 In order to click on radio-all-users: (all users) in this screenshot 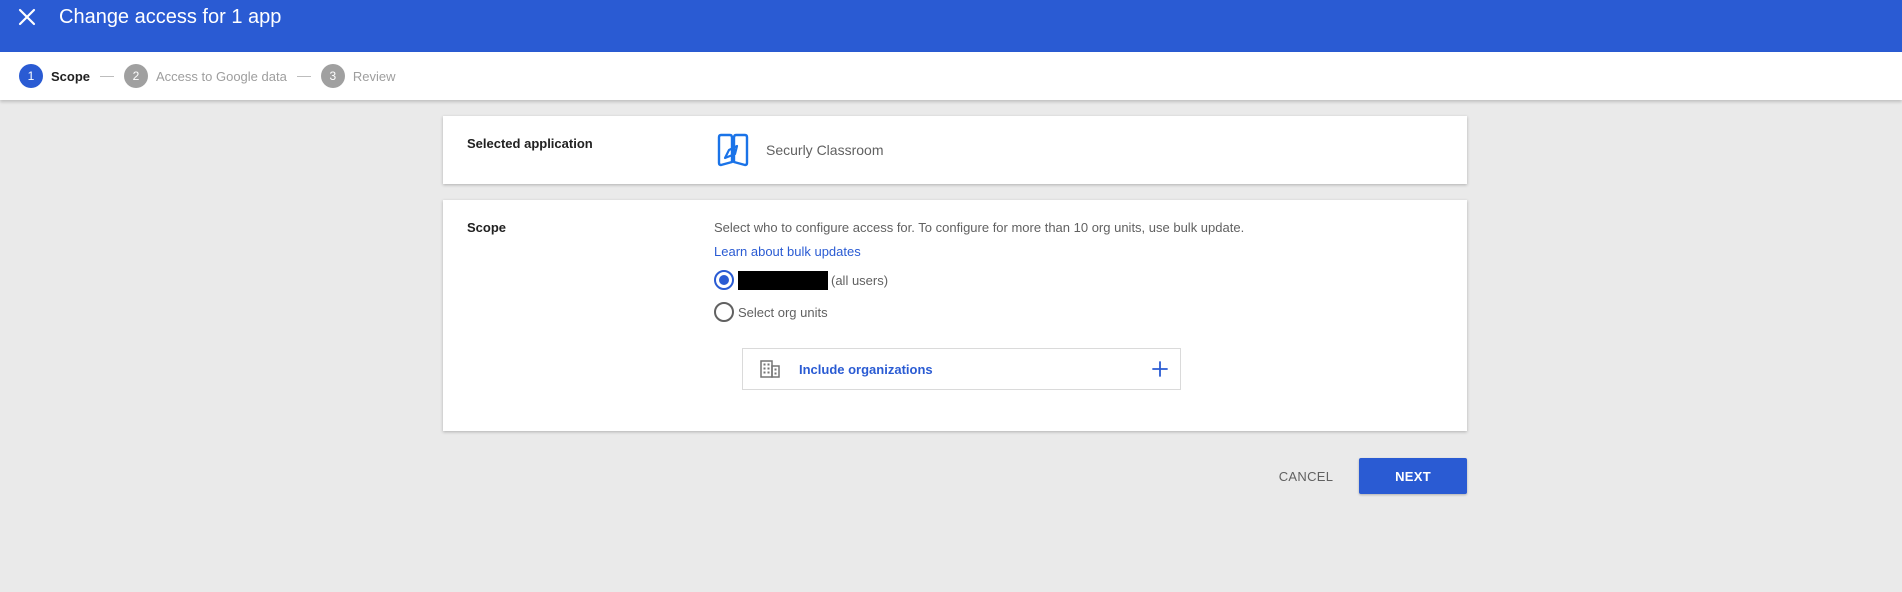, I will do `click(801, 280)`.